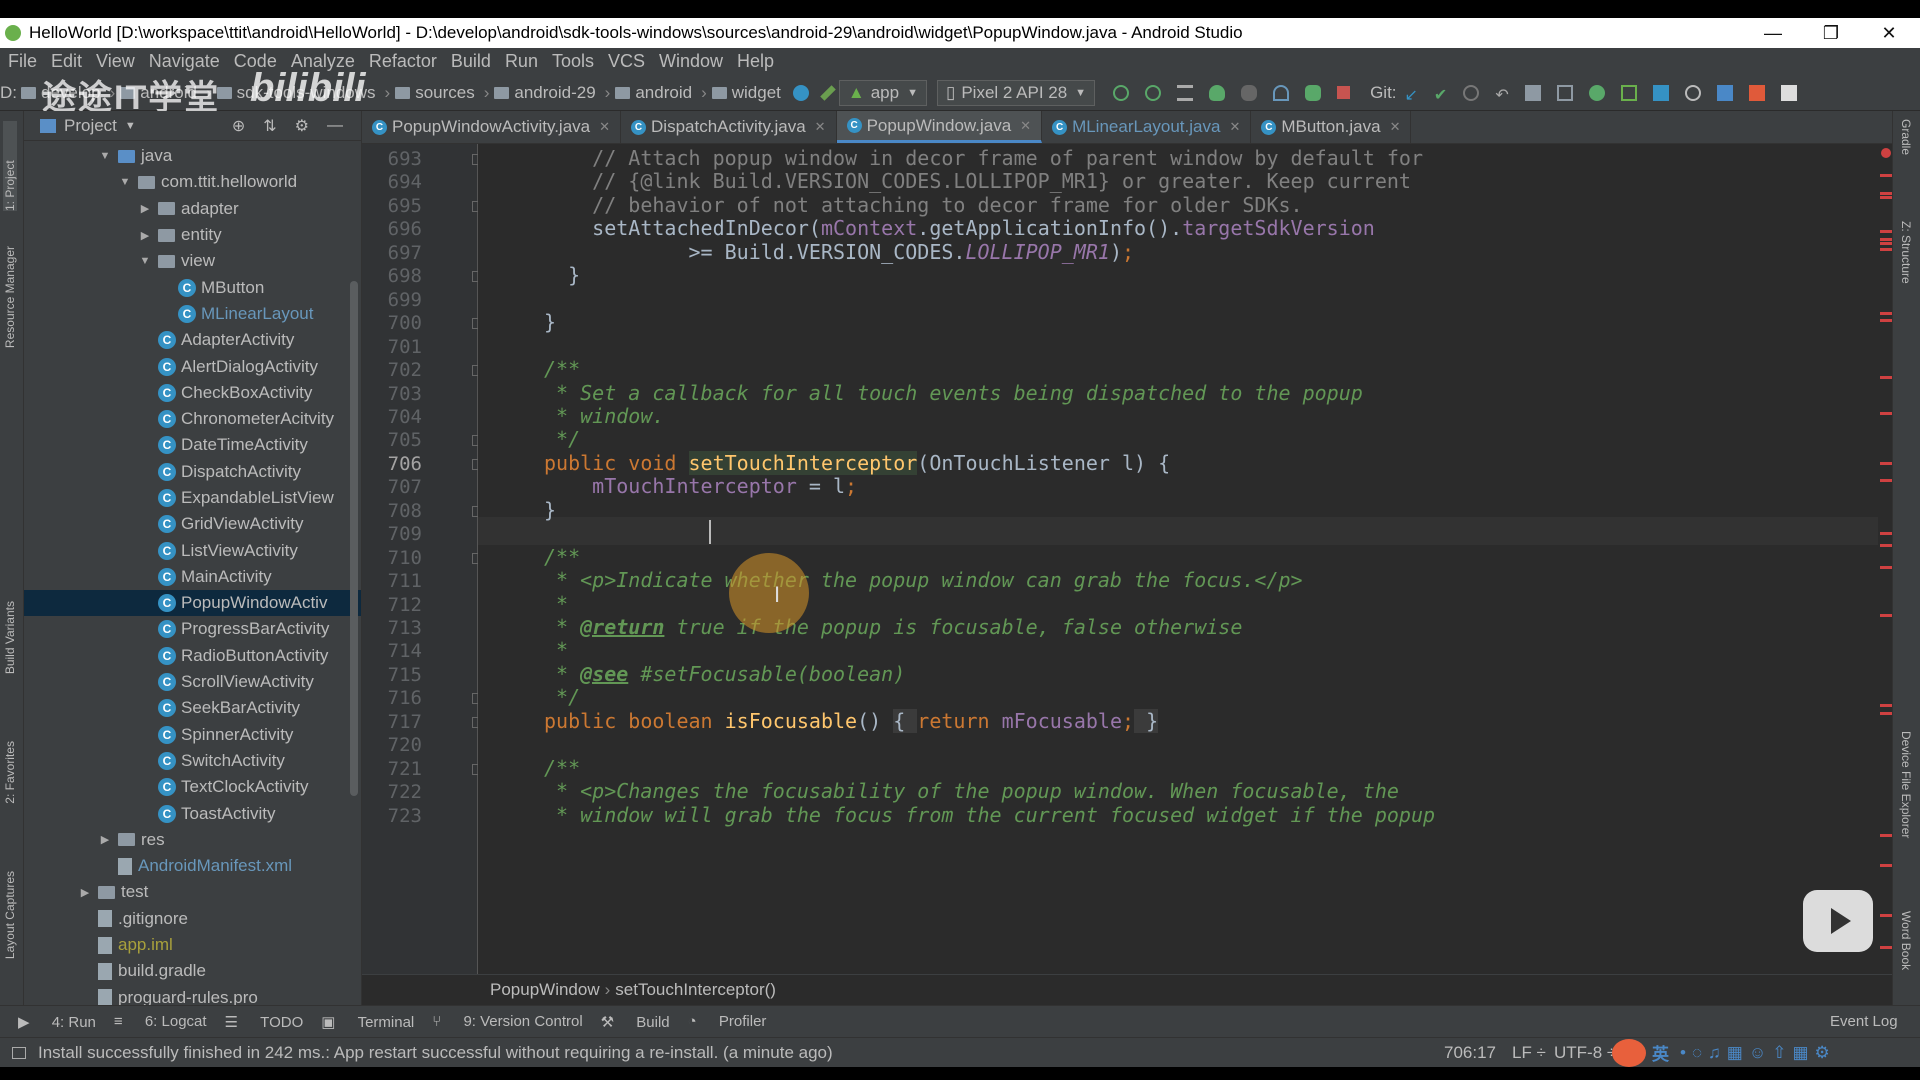  Describe the element at coordinates (192, 287) in the screenshot. I see `tree-item: C MButton` at that location.